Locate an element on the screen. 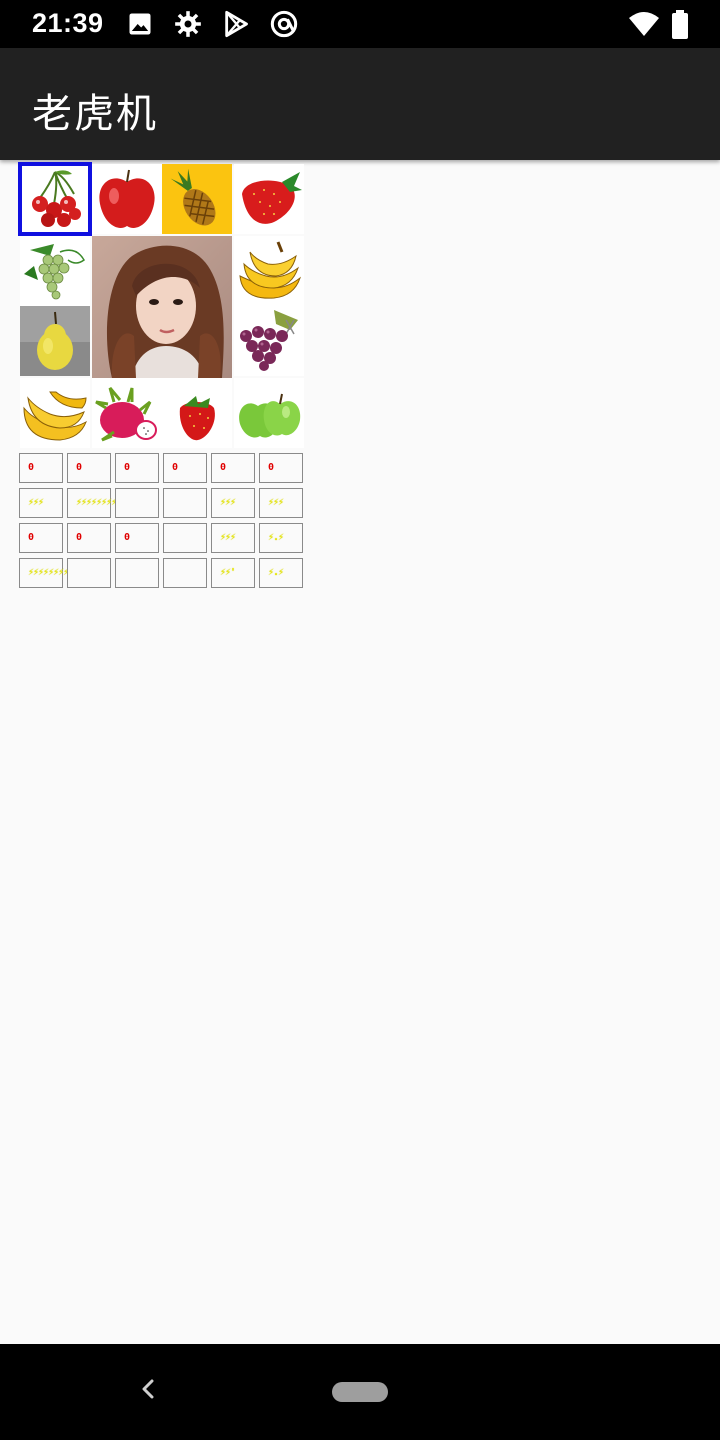  slot-cell-apple is located at coordinates (127, 199).